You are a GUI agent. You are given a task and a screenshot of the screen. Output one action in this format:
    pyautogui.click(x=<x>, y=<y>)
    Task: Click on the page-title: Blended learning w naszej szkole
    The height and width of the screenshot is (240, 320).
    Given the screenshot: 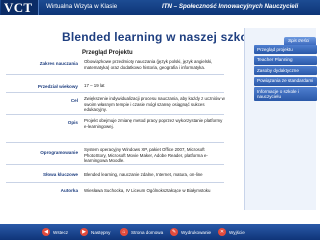 What is the action you would take?
    pyautogui.click(x=160, y=37)
    